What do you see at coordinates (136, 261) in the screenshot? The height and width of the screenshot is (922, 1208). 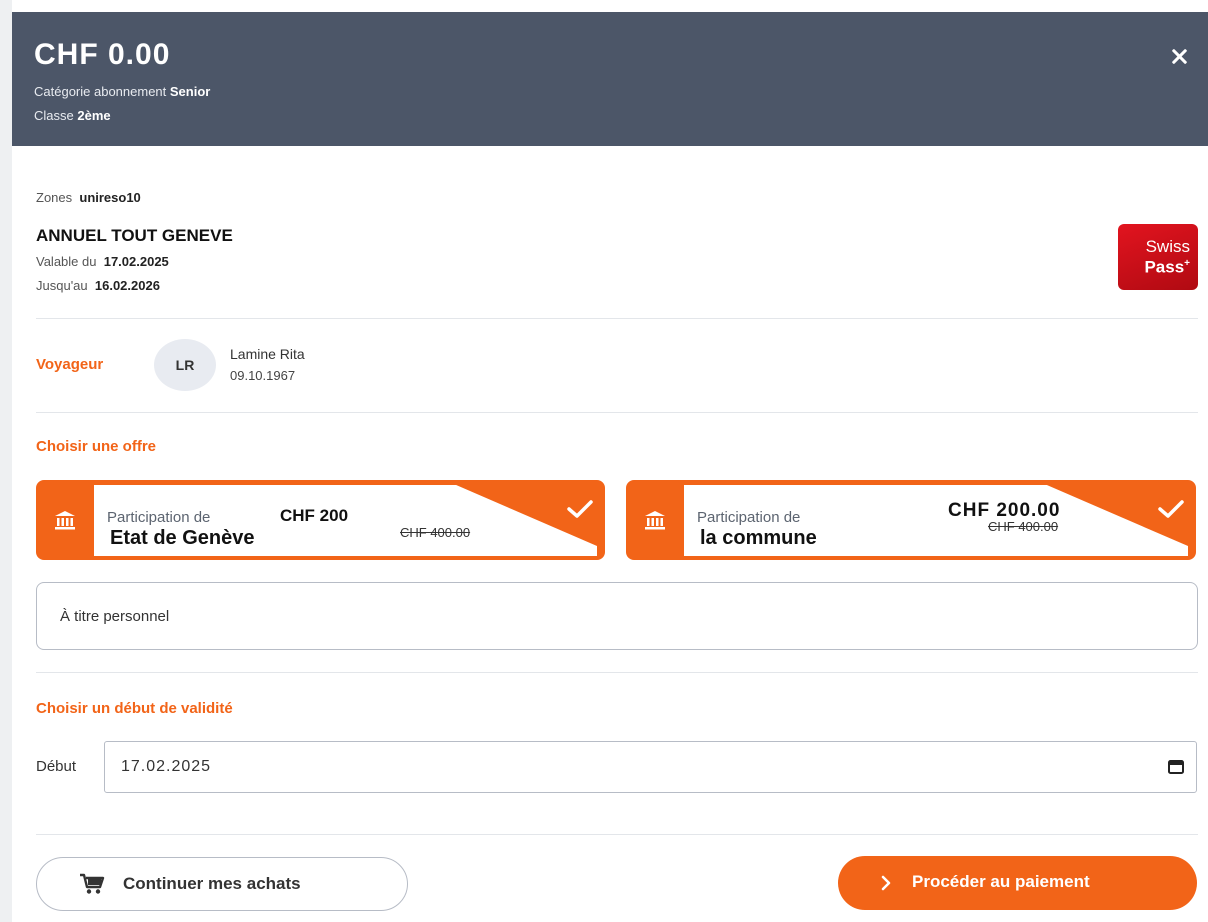 I see `valid-from-value: 17.02.2025` at bounding box center [136, 261].